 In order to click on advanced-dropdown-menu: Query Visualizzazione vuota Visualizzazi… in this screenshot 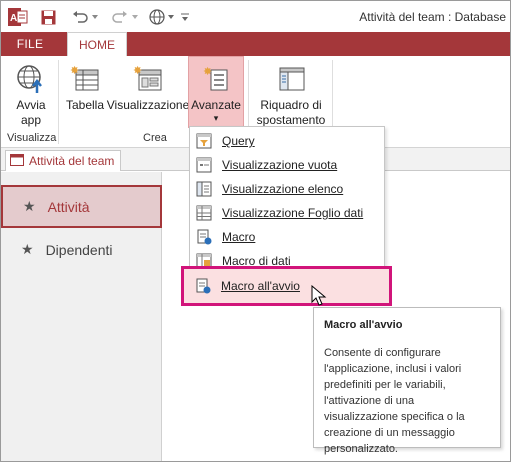, I will do `click(287, 200)`.